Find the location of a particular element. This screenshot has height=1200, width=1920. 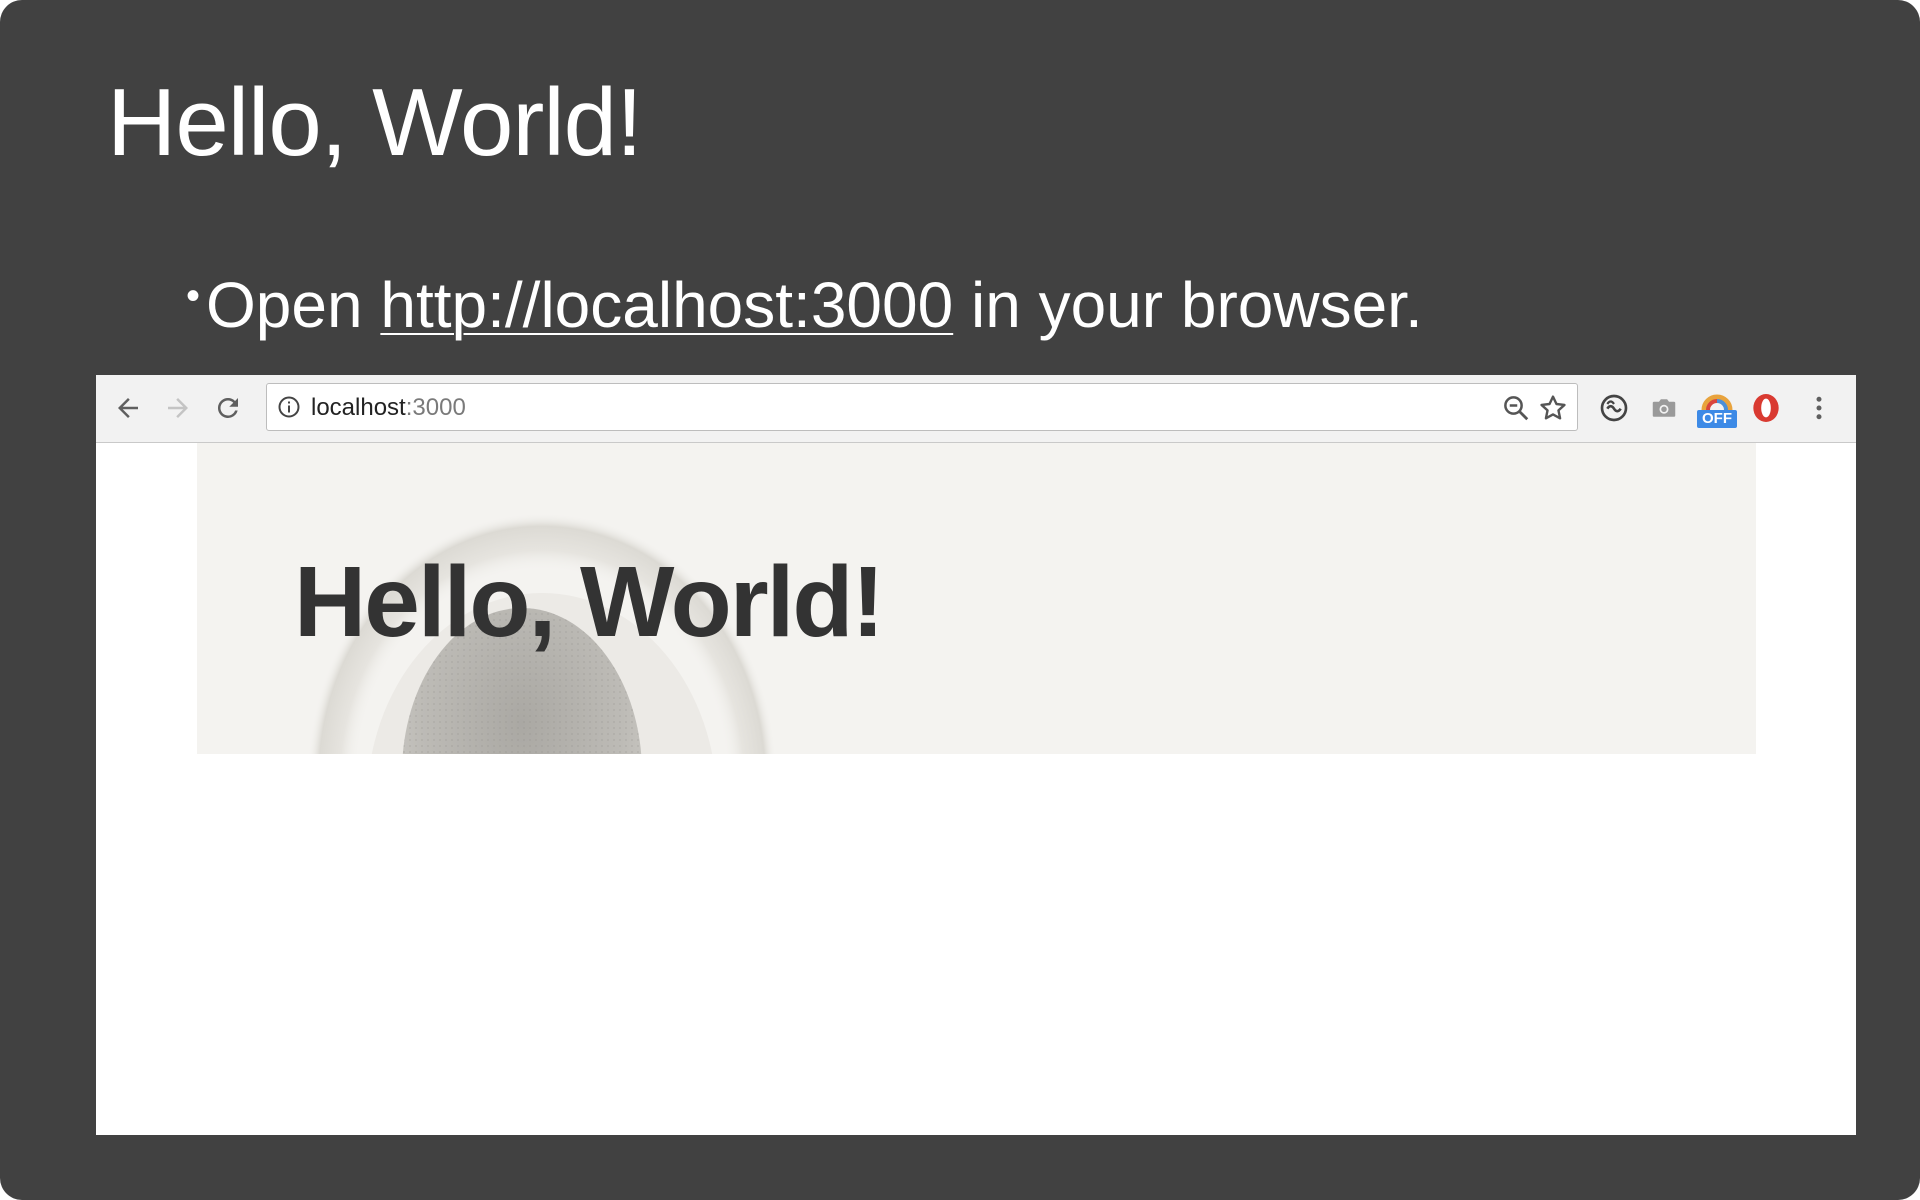

sync-icon is located at coordinates (1614, 408).